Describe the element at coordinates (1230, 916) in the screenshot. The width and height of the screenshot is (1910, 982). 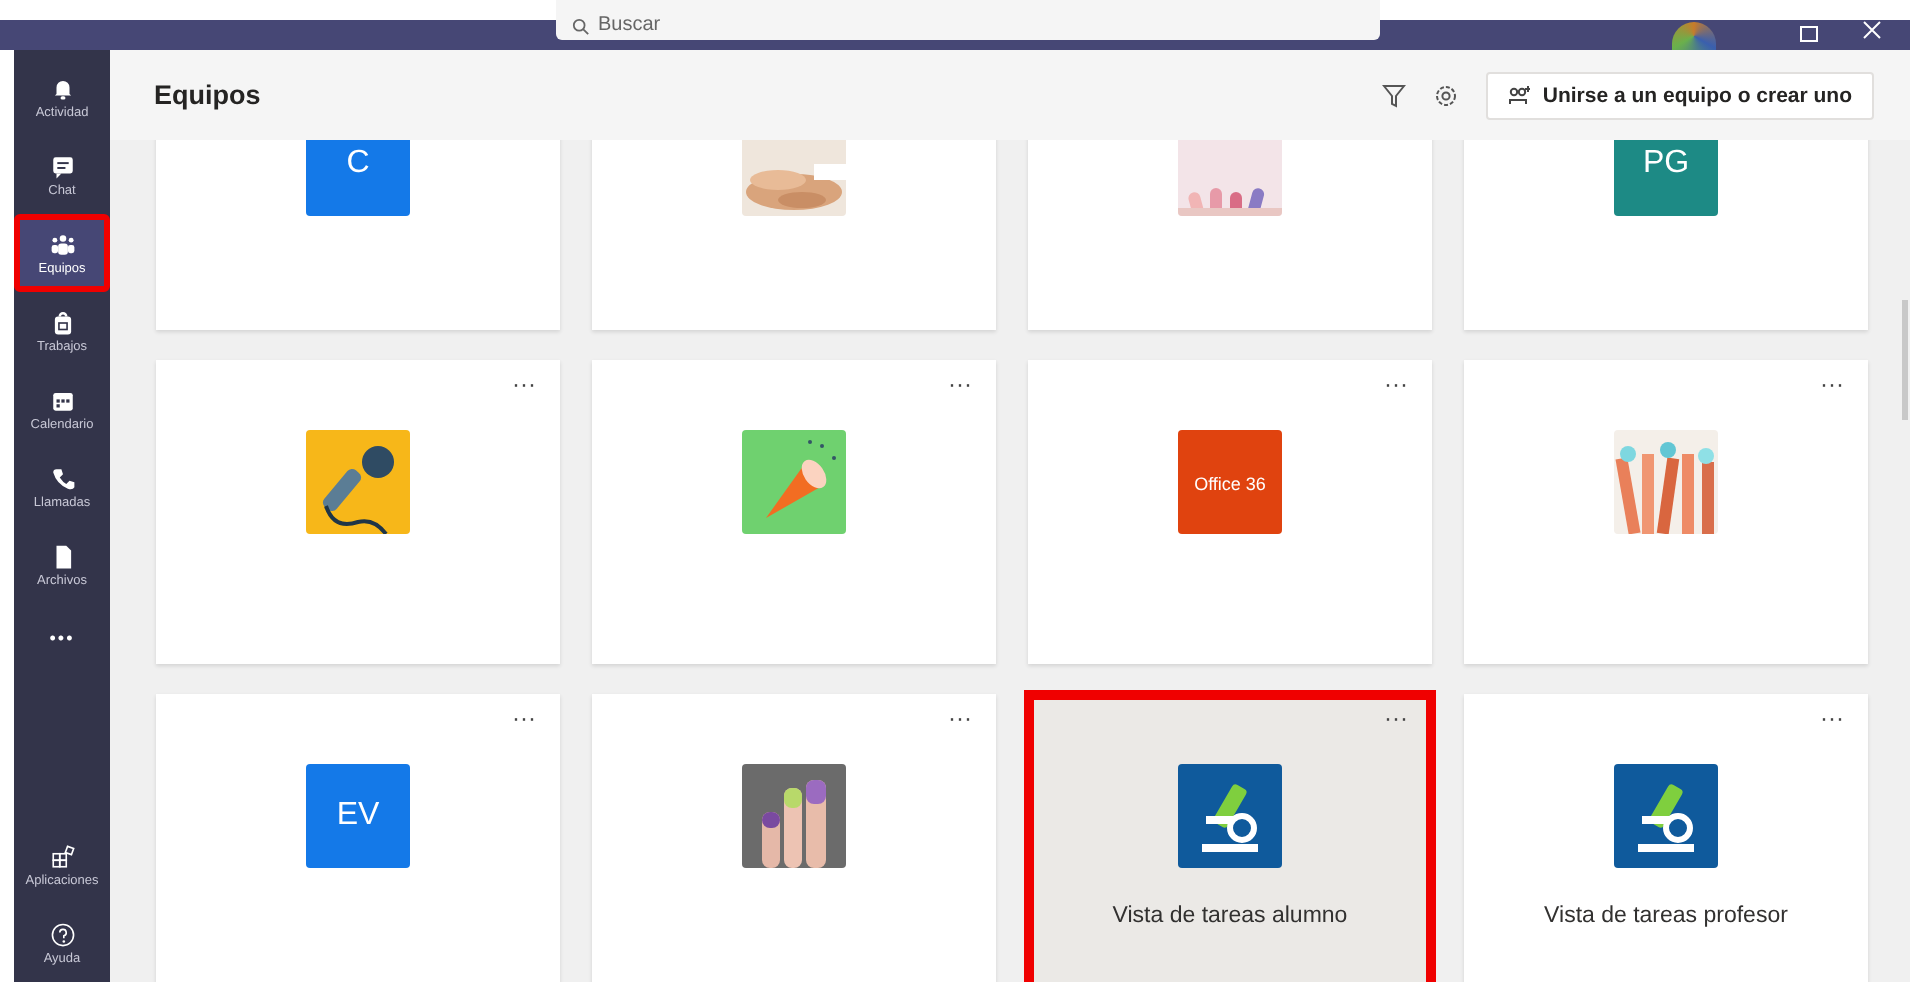
I see `team-name: Vista de tareas alumno` at that location.